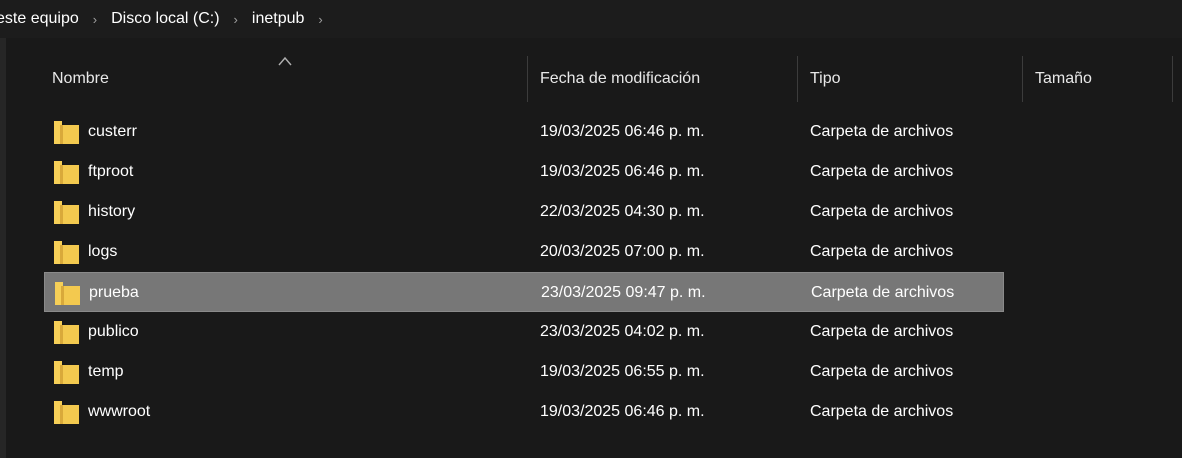  Describe the element at coordinates (1063, 78) in the screenshot. I see `column-header-size-label: Tamaño` at that location.